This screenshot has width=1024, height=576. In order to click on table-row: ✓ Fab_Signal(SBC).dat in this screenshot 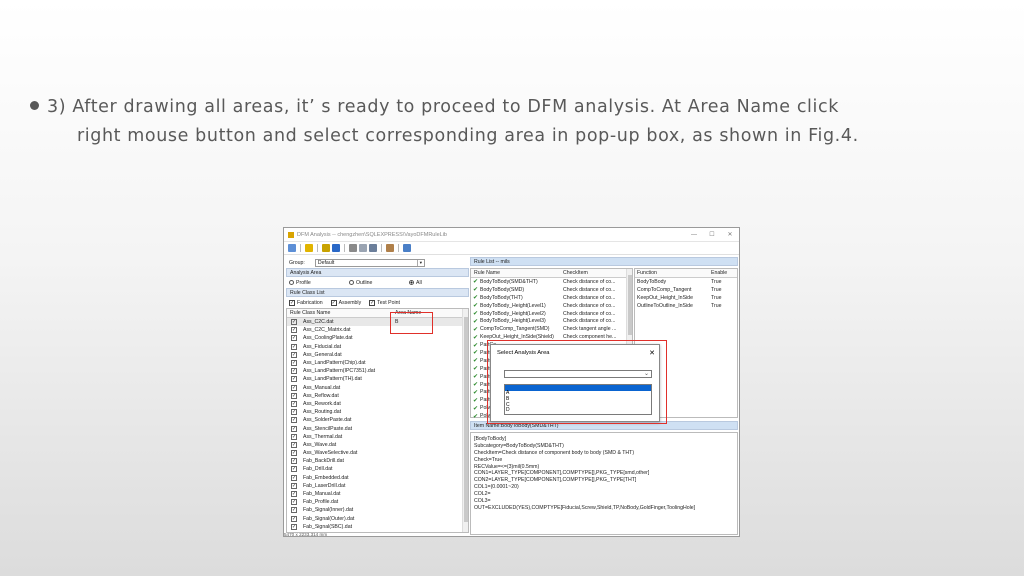, I will do `click(377, 527)`.